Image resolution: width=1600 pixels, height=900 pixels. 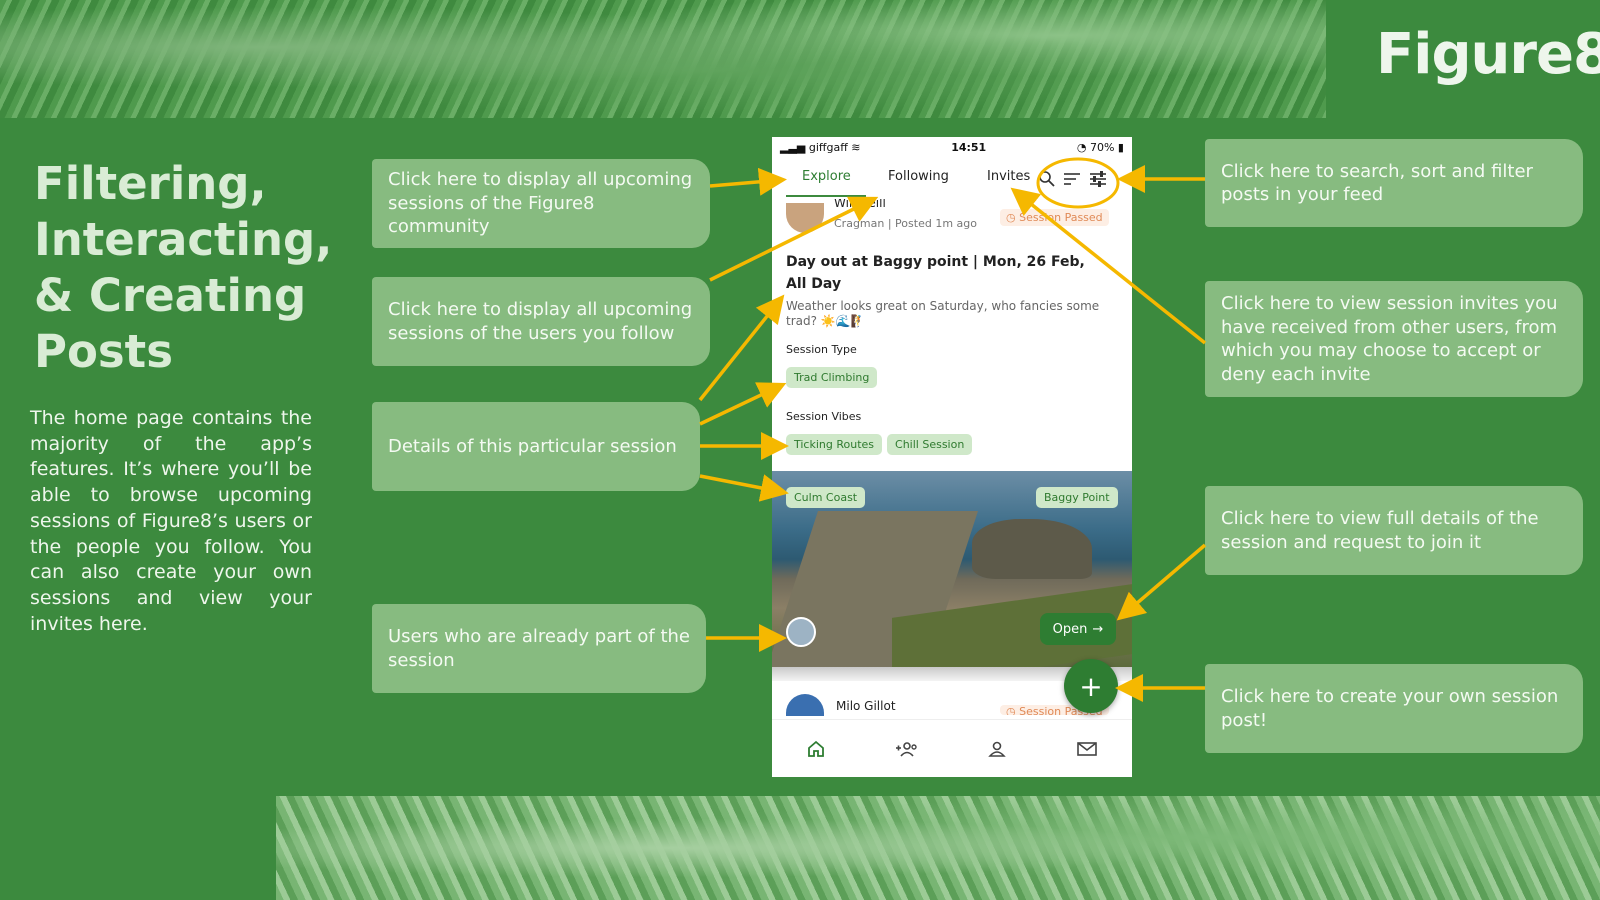 I want to click on tab-following: Following, so click(x=918, y=176).